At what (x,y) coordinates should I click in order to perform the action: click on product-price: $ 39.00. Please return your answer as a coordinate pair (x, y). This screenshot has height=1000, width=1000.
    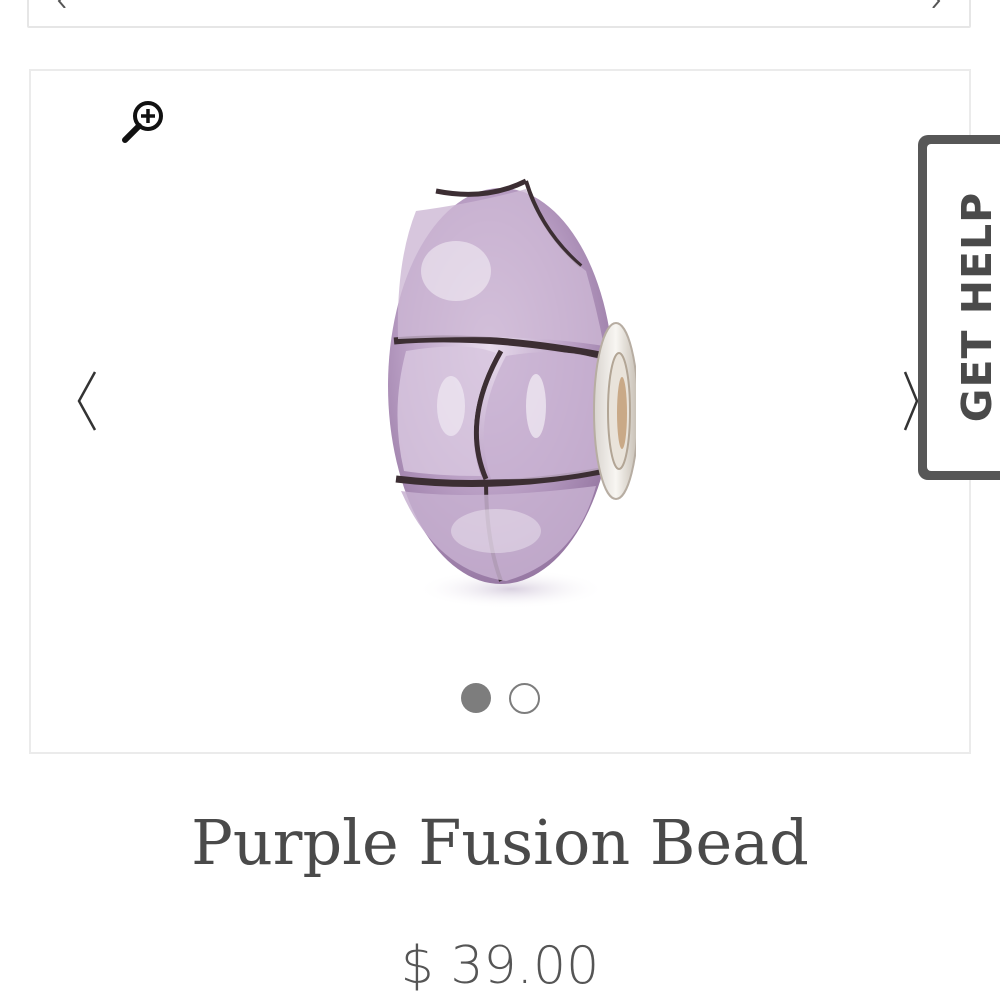
    Looking at the image, I should click on (500, 966).